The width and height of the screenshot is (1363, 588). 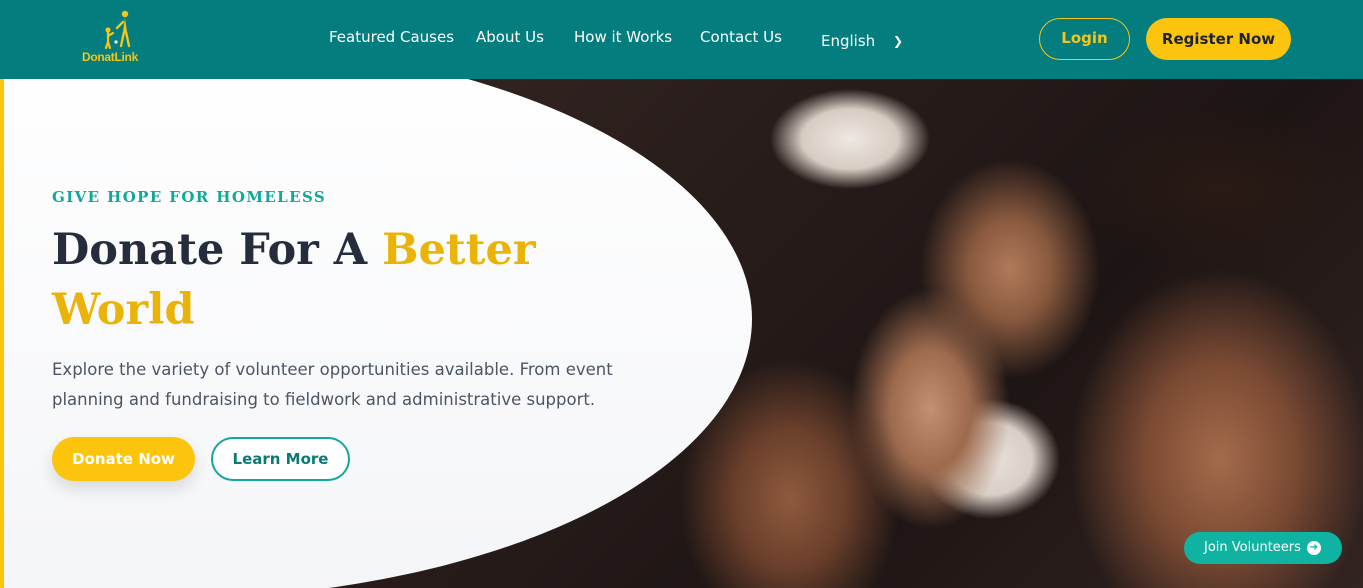 I want to click on register-button: Register Now, so click(x=1218, y=39).